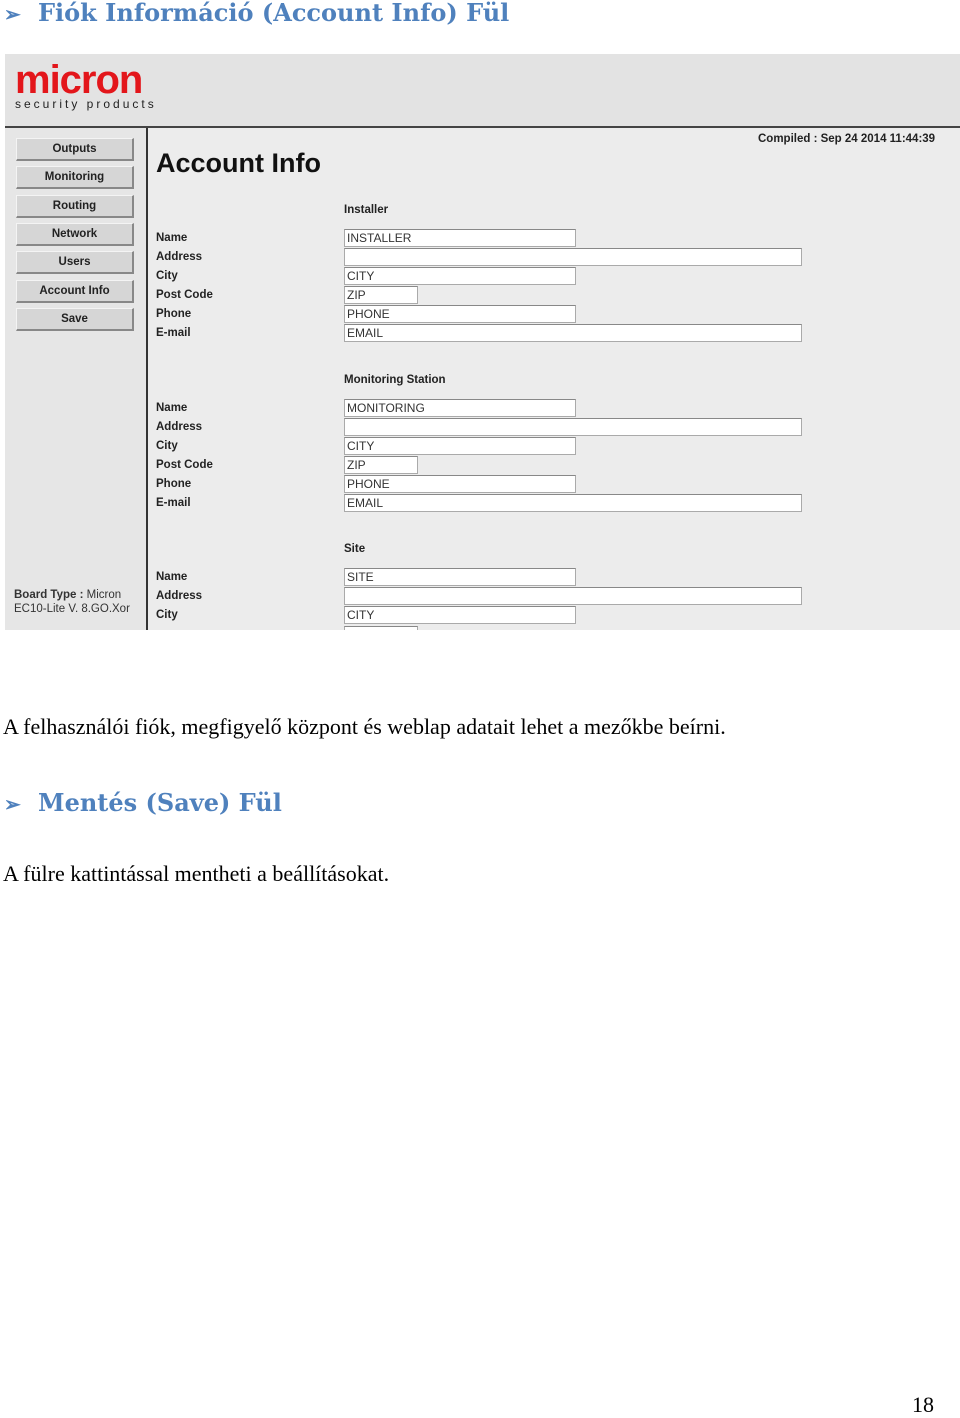 This screenshot has height=1418, width=960. Describe the element at coordinates (75, 149) in the screenshot. I see `nav-button-outputs: Outputs` at that location.